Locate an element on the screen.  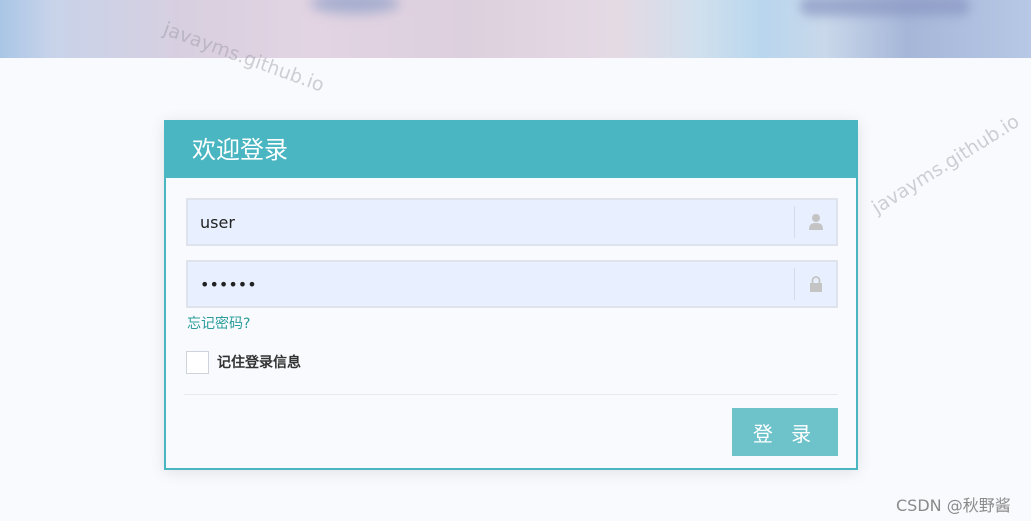
watermark-right: javayms.github.io is located at coordinates (946, 164).